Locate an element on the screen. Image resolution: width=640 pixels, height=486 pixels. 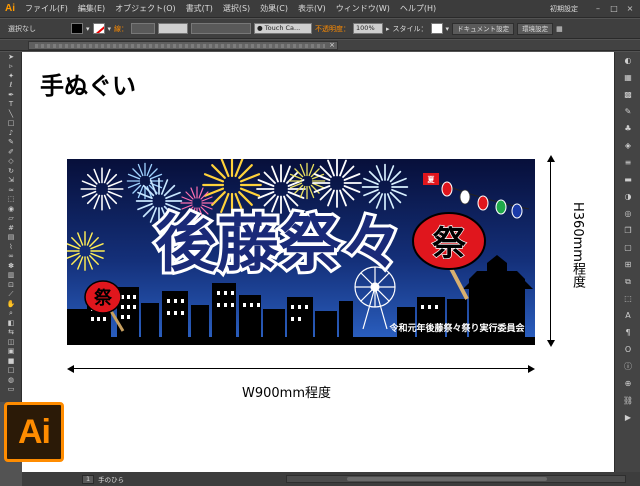
color-icon: ◐ is located at coordinates (627, 60).